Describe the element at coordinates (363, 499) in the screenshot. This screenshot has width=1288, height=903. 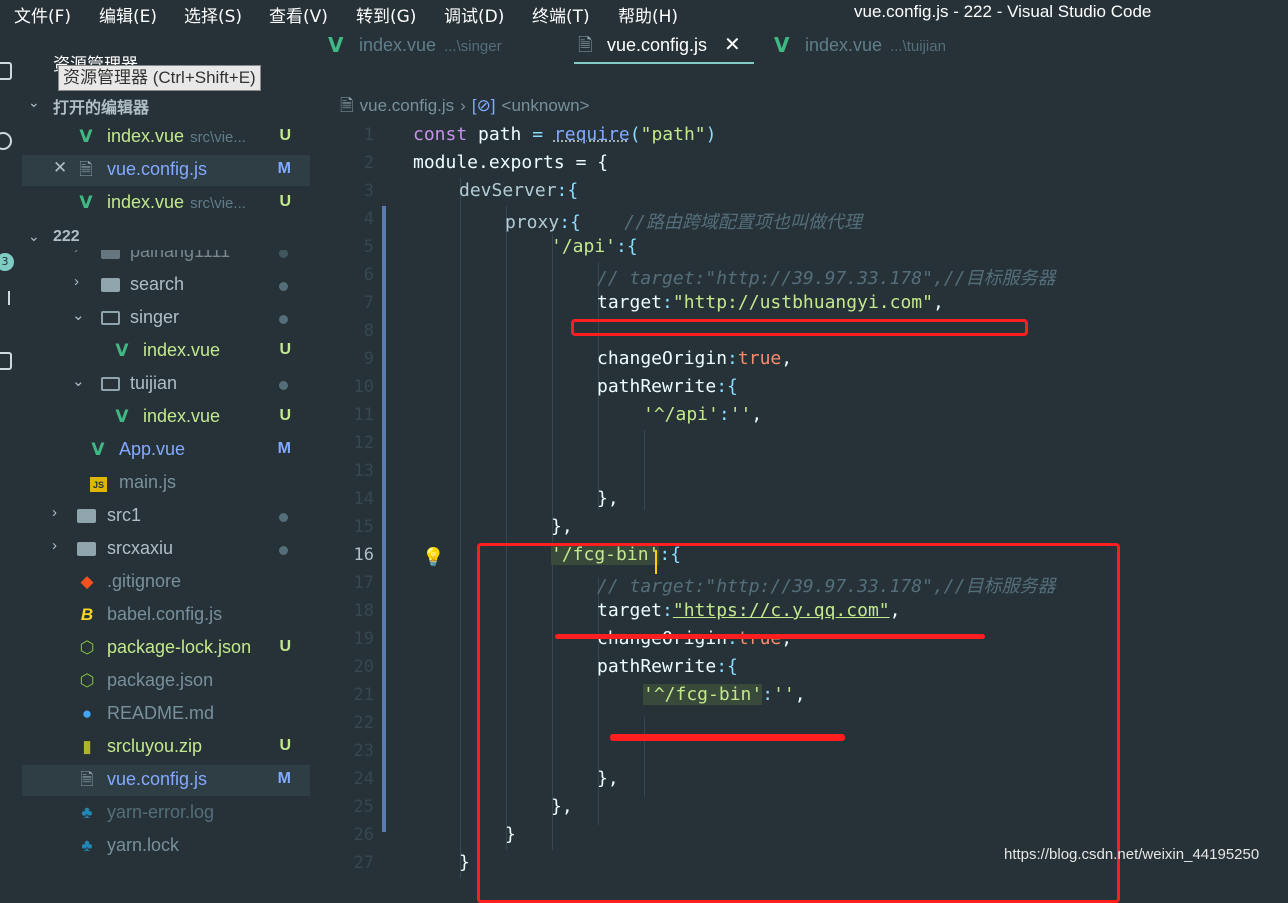
I see `line-number: 14` at that location.